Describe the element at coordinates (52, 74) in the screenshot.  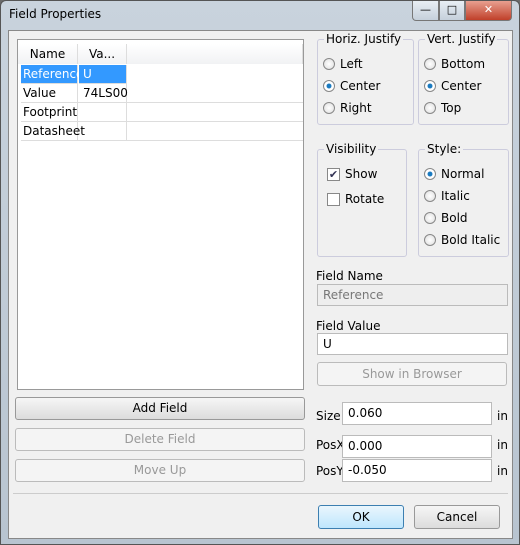
I see `cell-name: Reference` at that location.